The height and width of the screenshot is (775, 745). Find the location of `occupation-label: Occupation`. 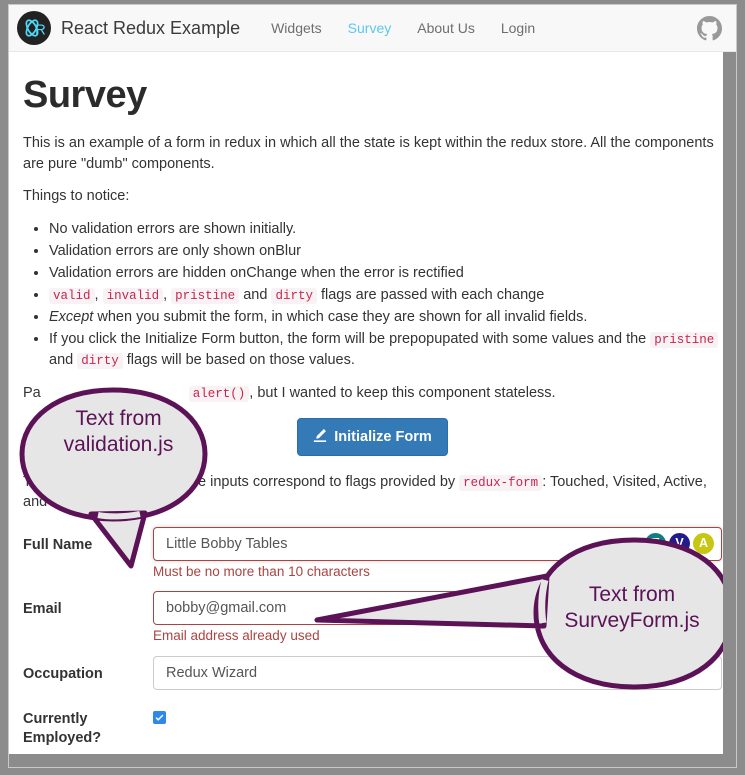

occupation-label: Occupation is located at coordinates (63, 674).